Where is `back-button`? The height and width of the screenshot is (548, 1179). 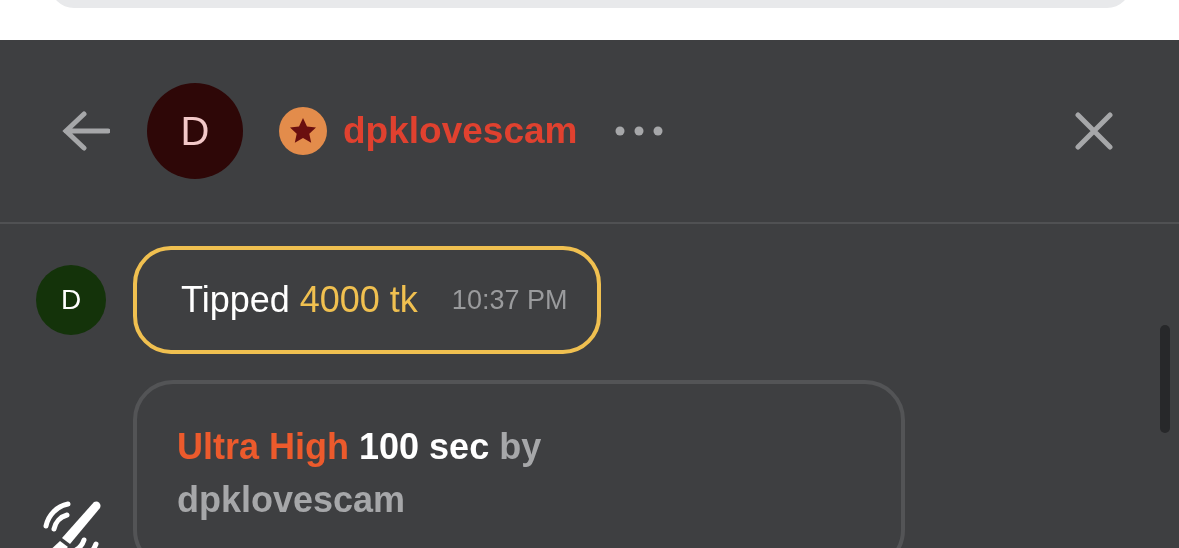 back-button is located at coordinates (86, 131).